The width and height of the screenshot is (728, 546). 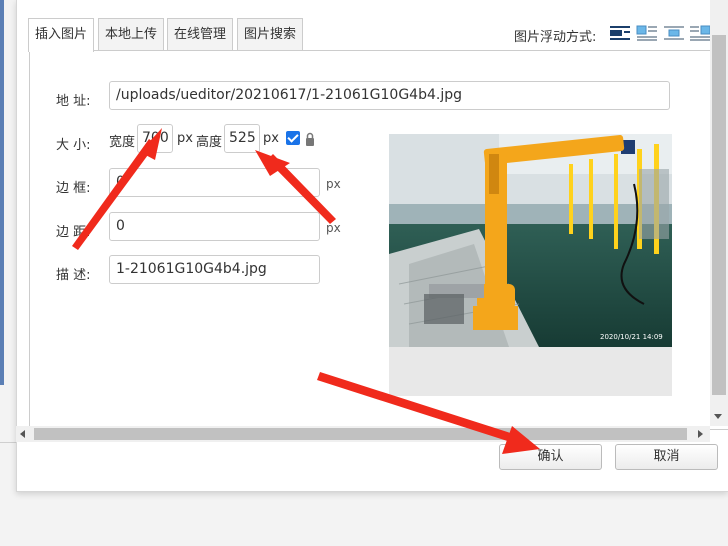 What do you see at coordinates (200, 34) in the screenshot?
I see `tab-online-manage: 在线管理` at bounding box center [200, 34].